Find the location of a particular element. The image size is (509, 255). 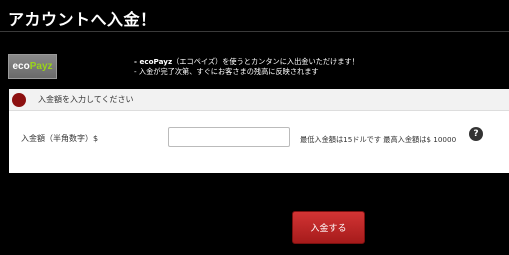

logo-eco-text: eco is located at coordinates (21, 66).